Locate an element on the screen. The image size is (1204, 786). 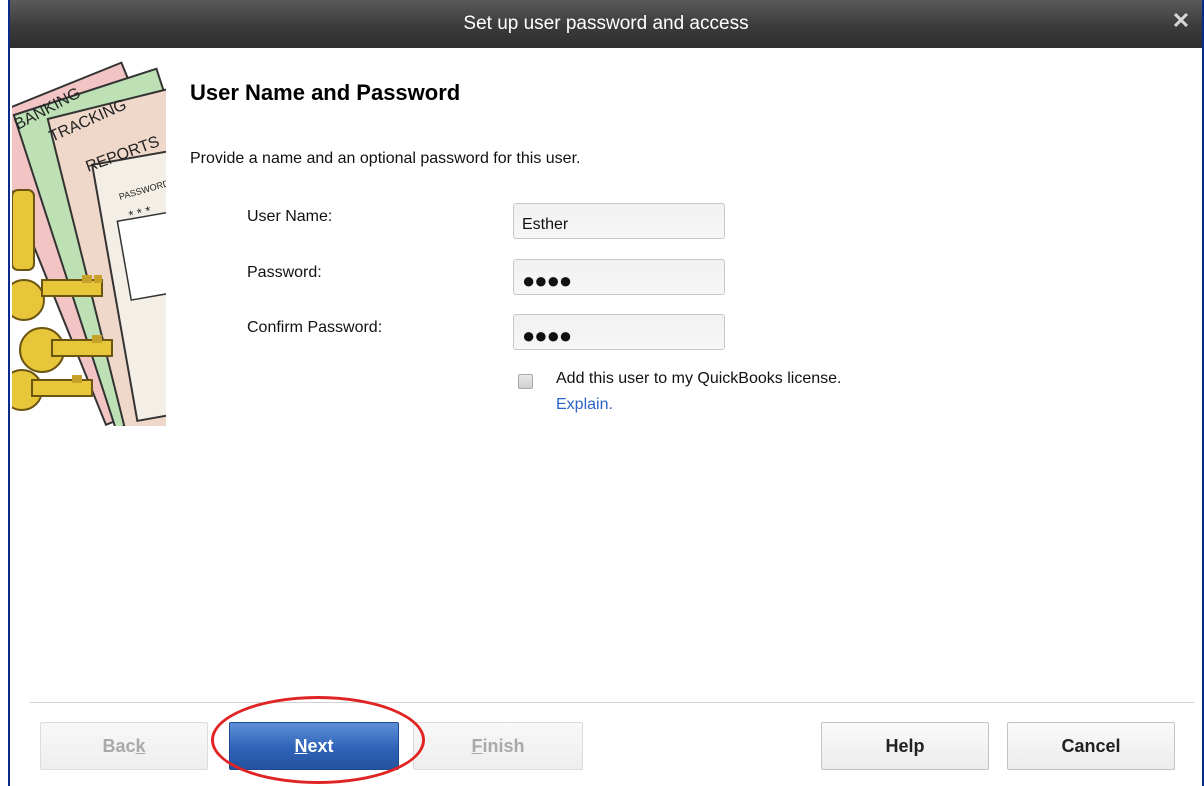
footer-separator is located at coordinates (612, 702).